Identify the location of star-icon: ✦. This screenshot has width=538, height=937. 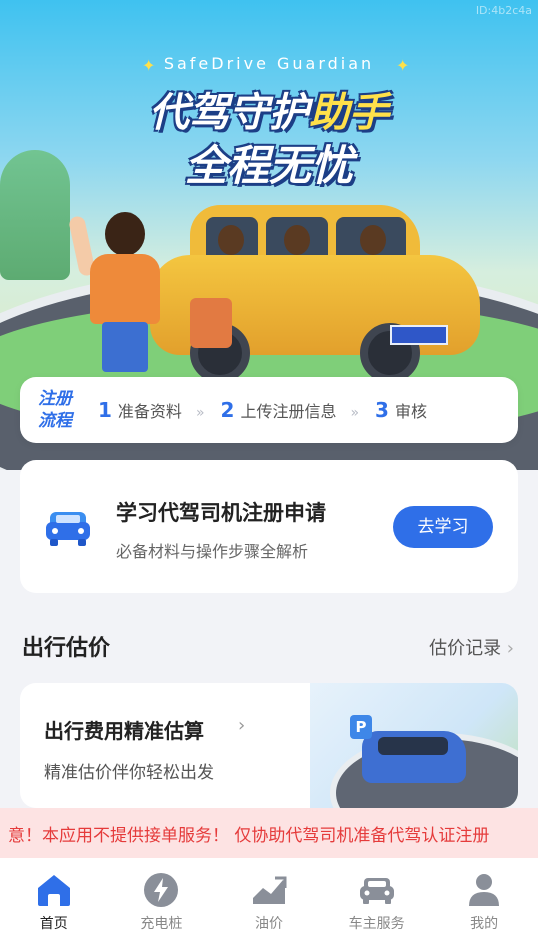
(403, 65).